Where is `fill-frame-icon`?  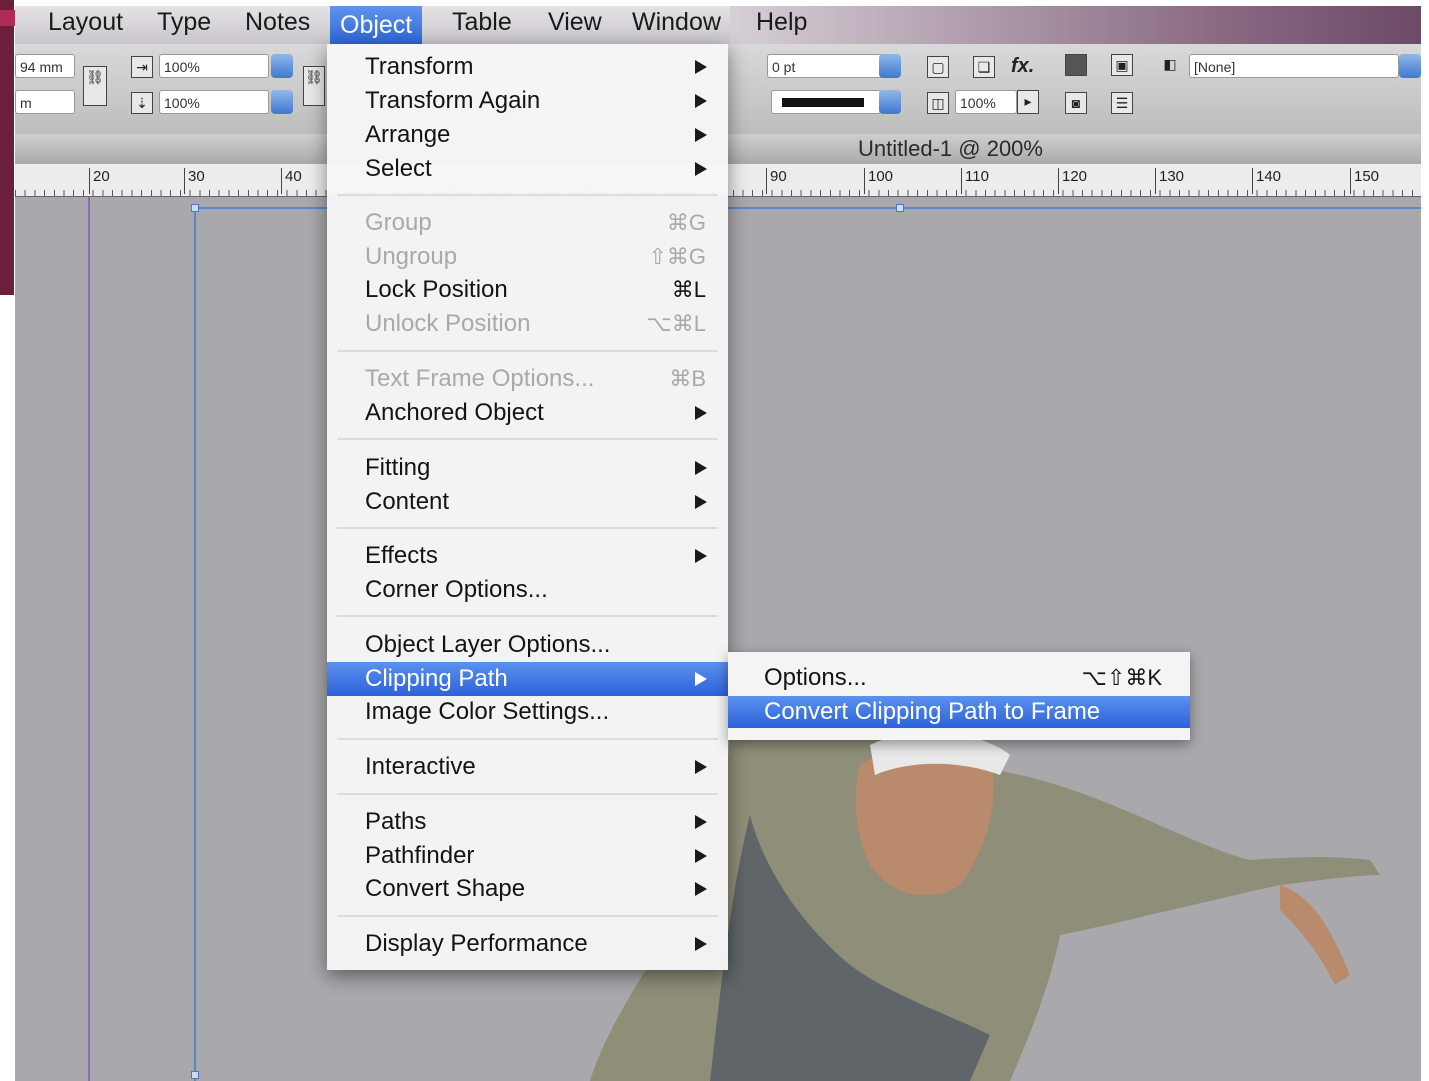
fill-frame-icon is located at coordinates (1076, 65).